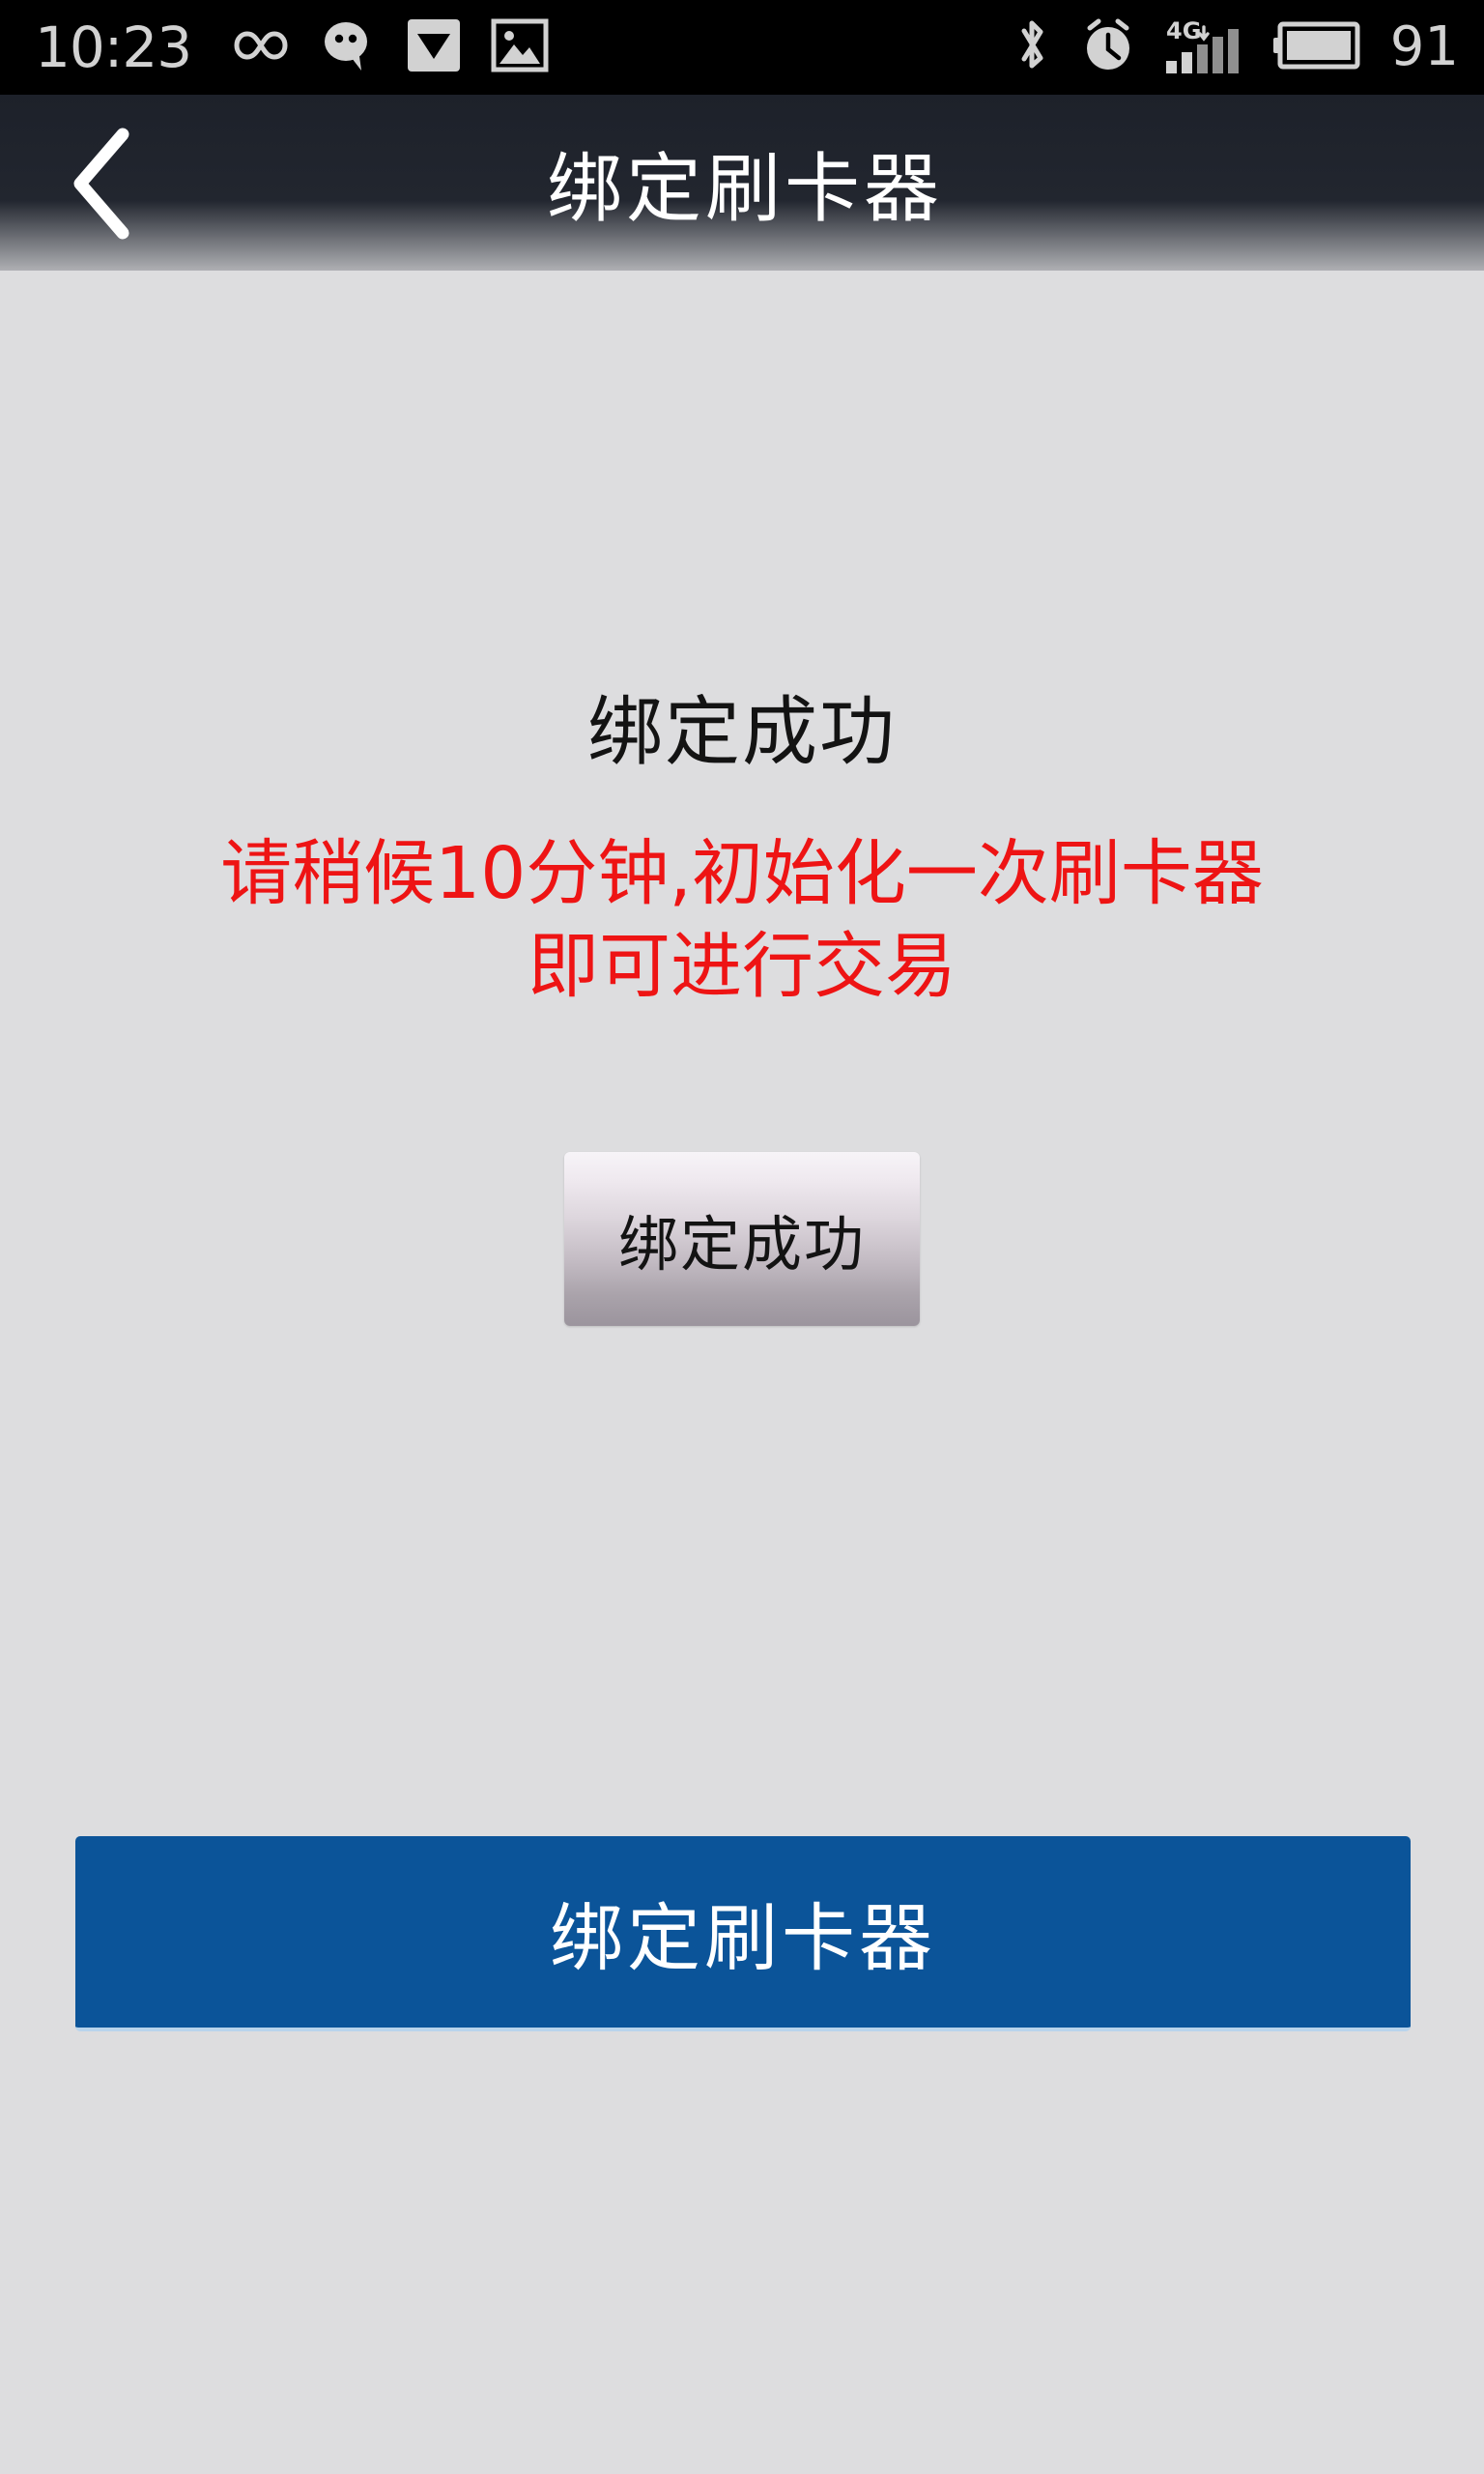  What do you see at coordinates (745, 190) in the screenshot?
I see `page-title: 绑定刷卡器` at bounding box center [745, 190].